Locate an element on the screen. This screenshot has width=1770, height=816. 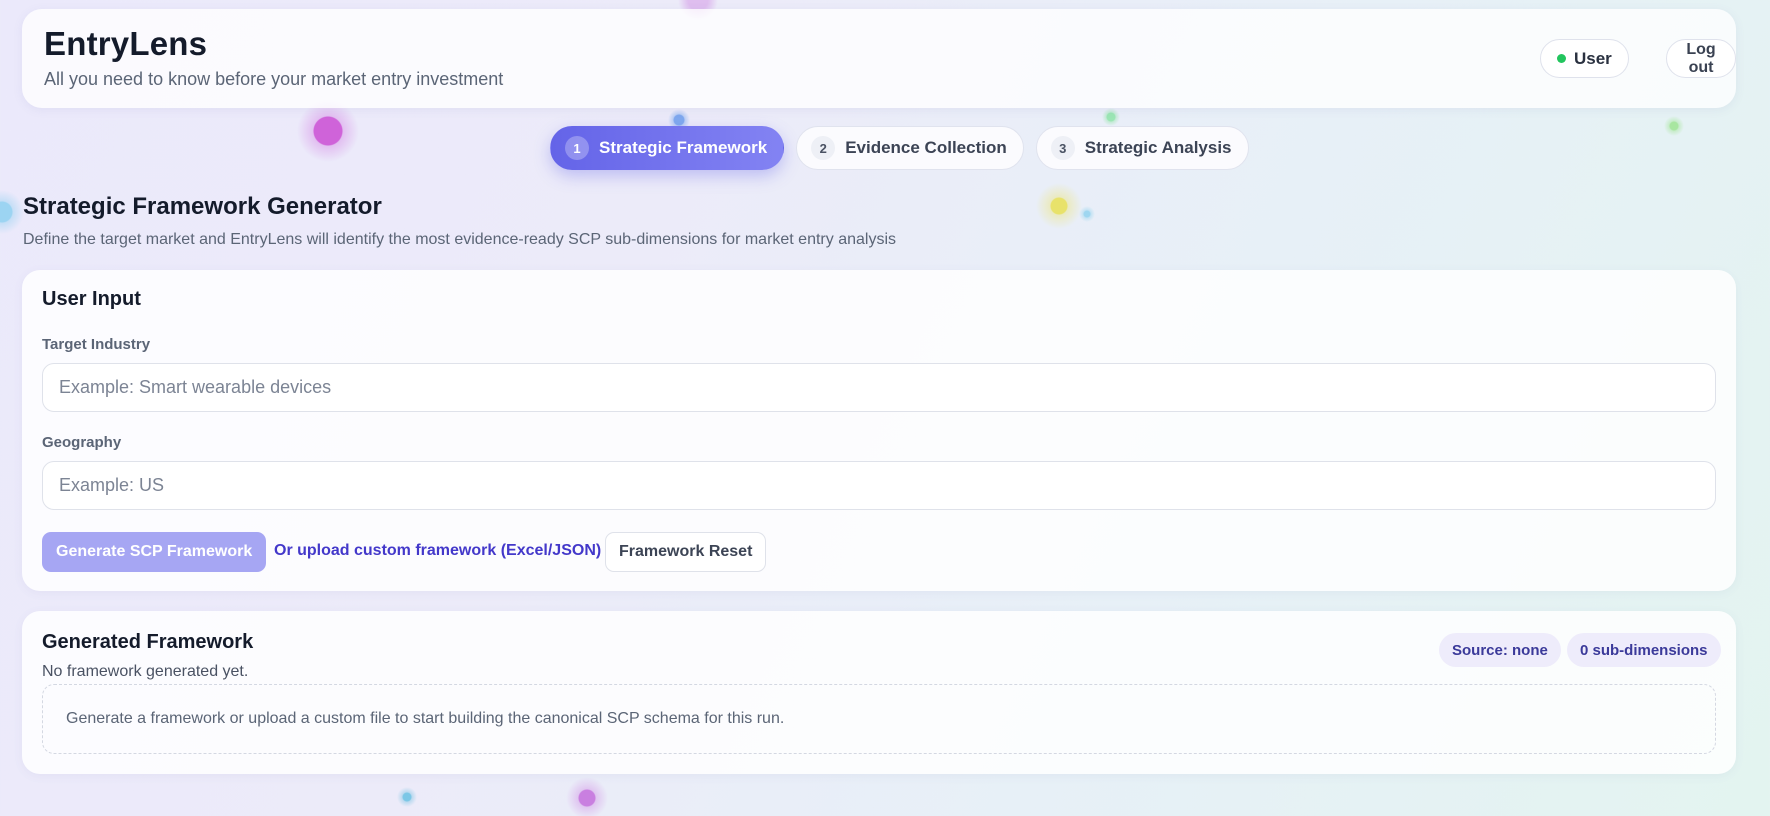
step-evidence-collection: 2 Evidence Collection is located at coordinates (910, 148).